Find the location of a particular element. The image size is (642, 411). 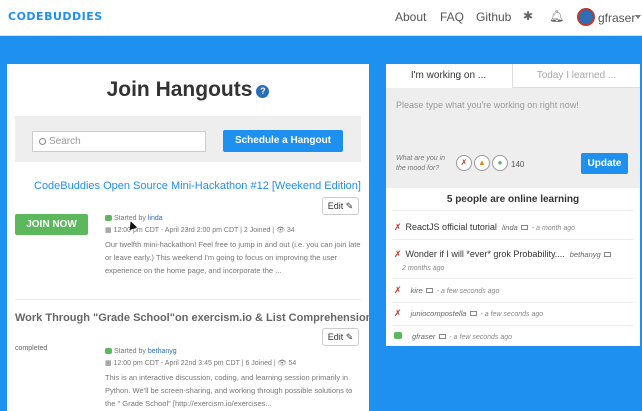

online-item: ✗ juniocompostella - a few seconds ago is located at coordinates (514, 314).